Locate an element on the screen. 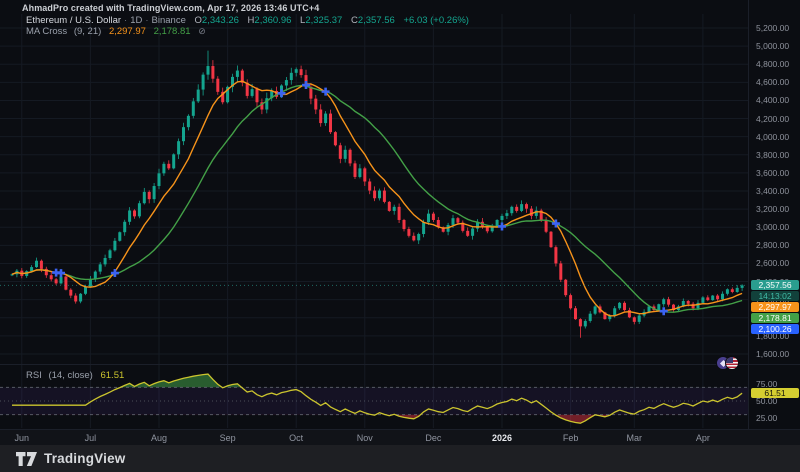  price-axis-badge: 2,297.97 is located at coordinates (775, 306).